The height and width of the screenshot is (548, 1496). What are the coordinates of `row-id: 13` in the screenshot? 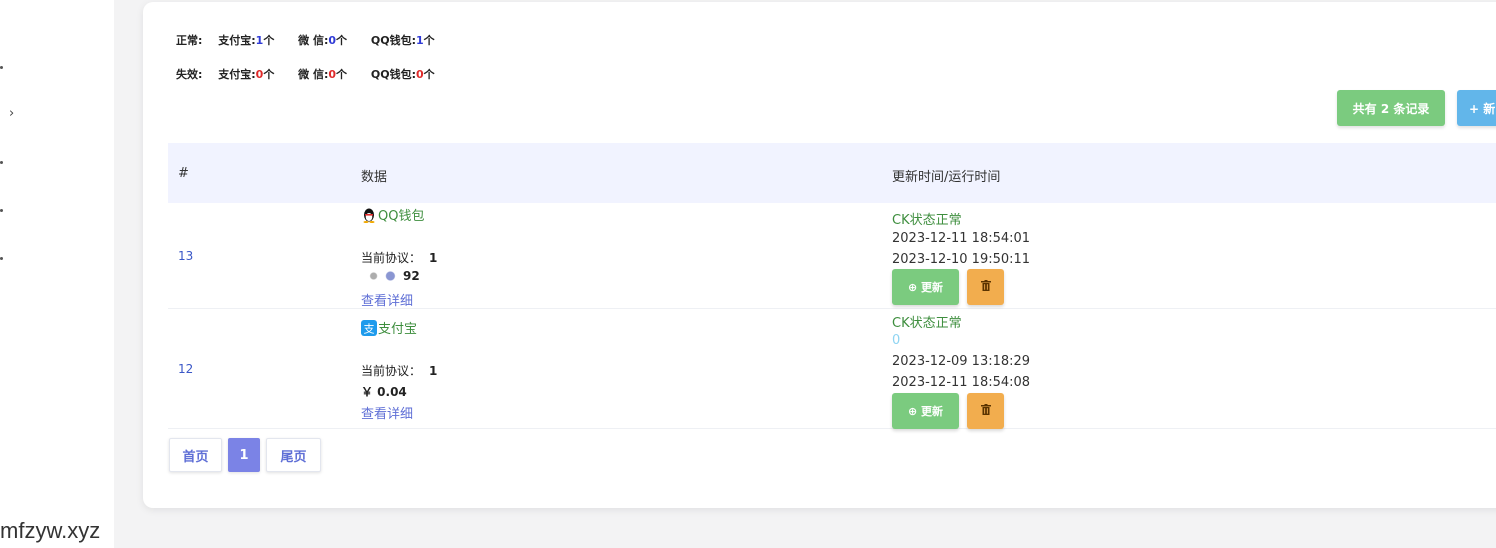 It's located at (185, 256).